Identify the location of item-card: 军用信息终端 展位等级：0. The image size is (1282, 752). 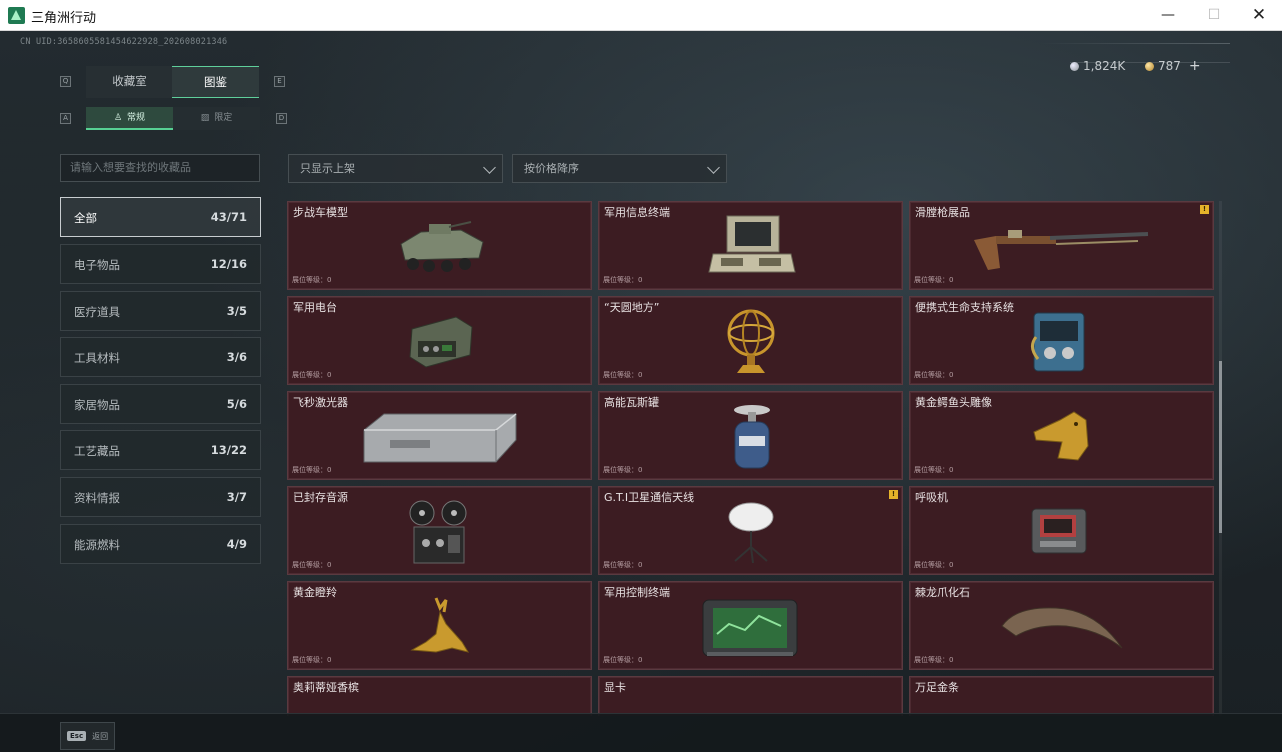
(750, 245).